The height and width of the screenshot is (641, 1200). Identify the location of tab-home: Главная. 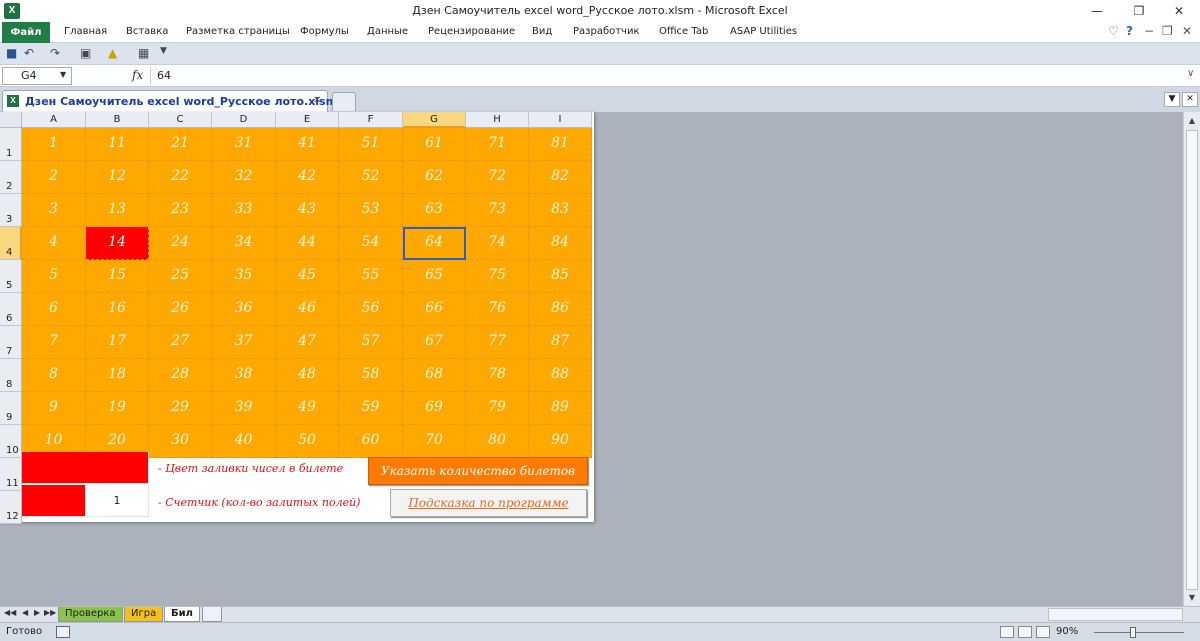
(85, 31).